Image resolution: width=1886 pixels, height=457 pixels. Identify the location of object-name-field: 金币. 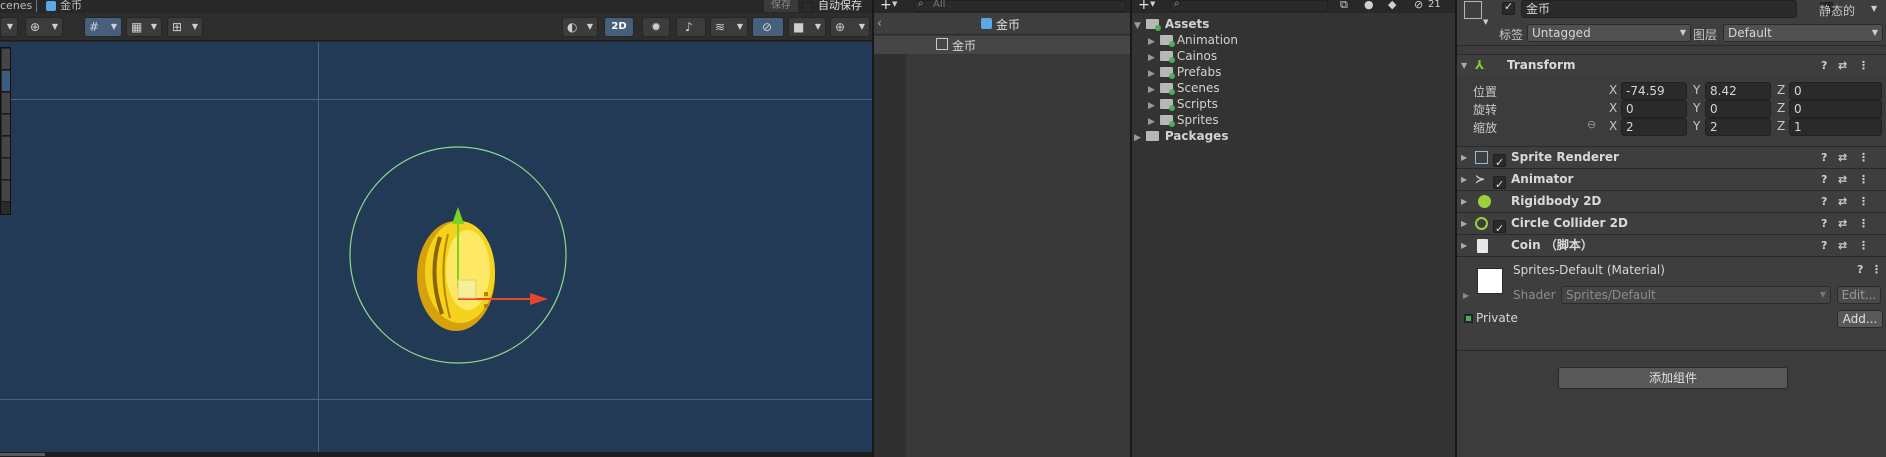
(1659, 9).